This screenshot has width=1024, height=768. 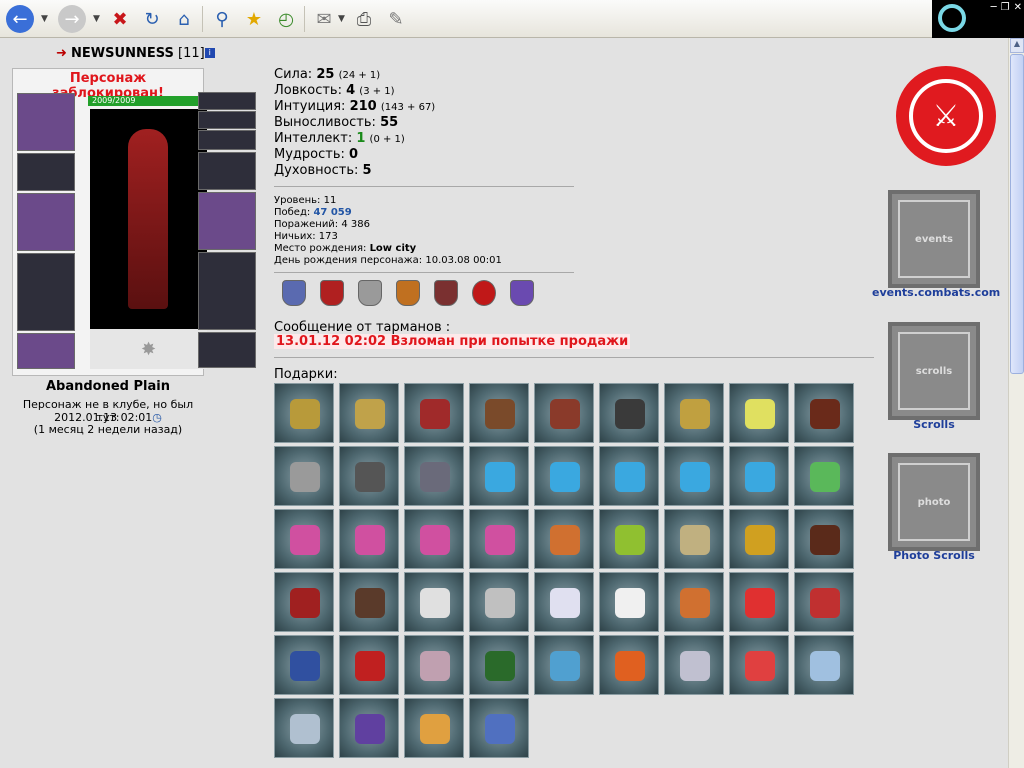 What do you see at coordinates (227, 291) in the screenshot?
I see `leggings-slot` at bounding box center [227, 291].